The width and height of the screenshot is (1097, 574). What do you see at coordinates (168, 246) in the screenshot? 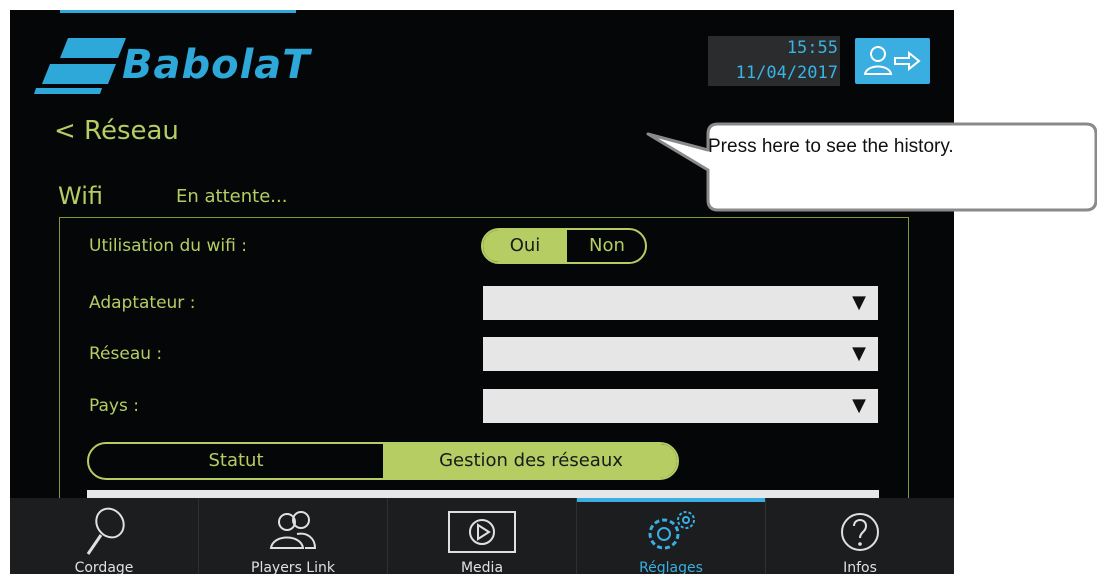
I see `wifi-usage-label: Utilisation du wifi :` at bounding box center [168, 246].